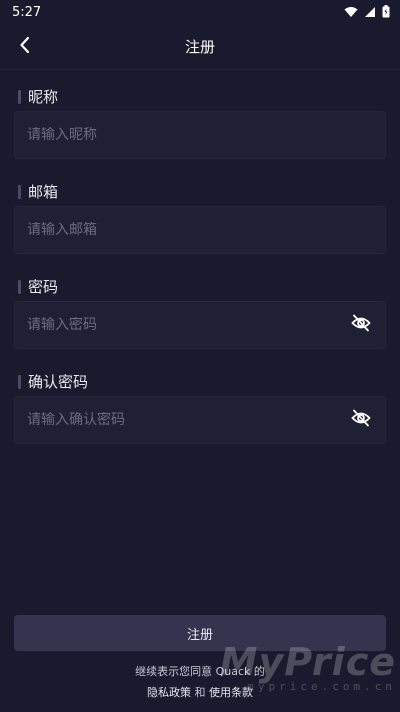 This screenshot has width=400, height=712. I want to click on password-field, so click(200, 325).